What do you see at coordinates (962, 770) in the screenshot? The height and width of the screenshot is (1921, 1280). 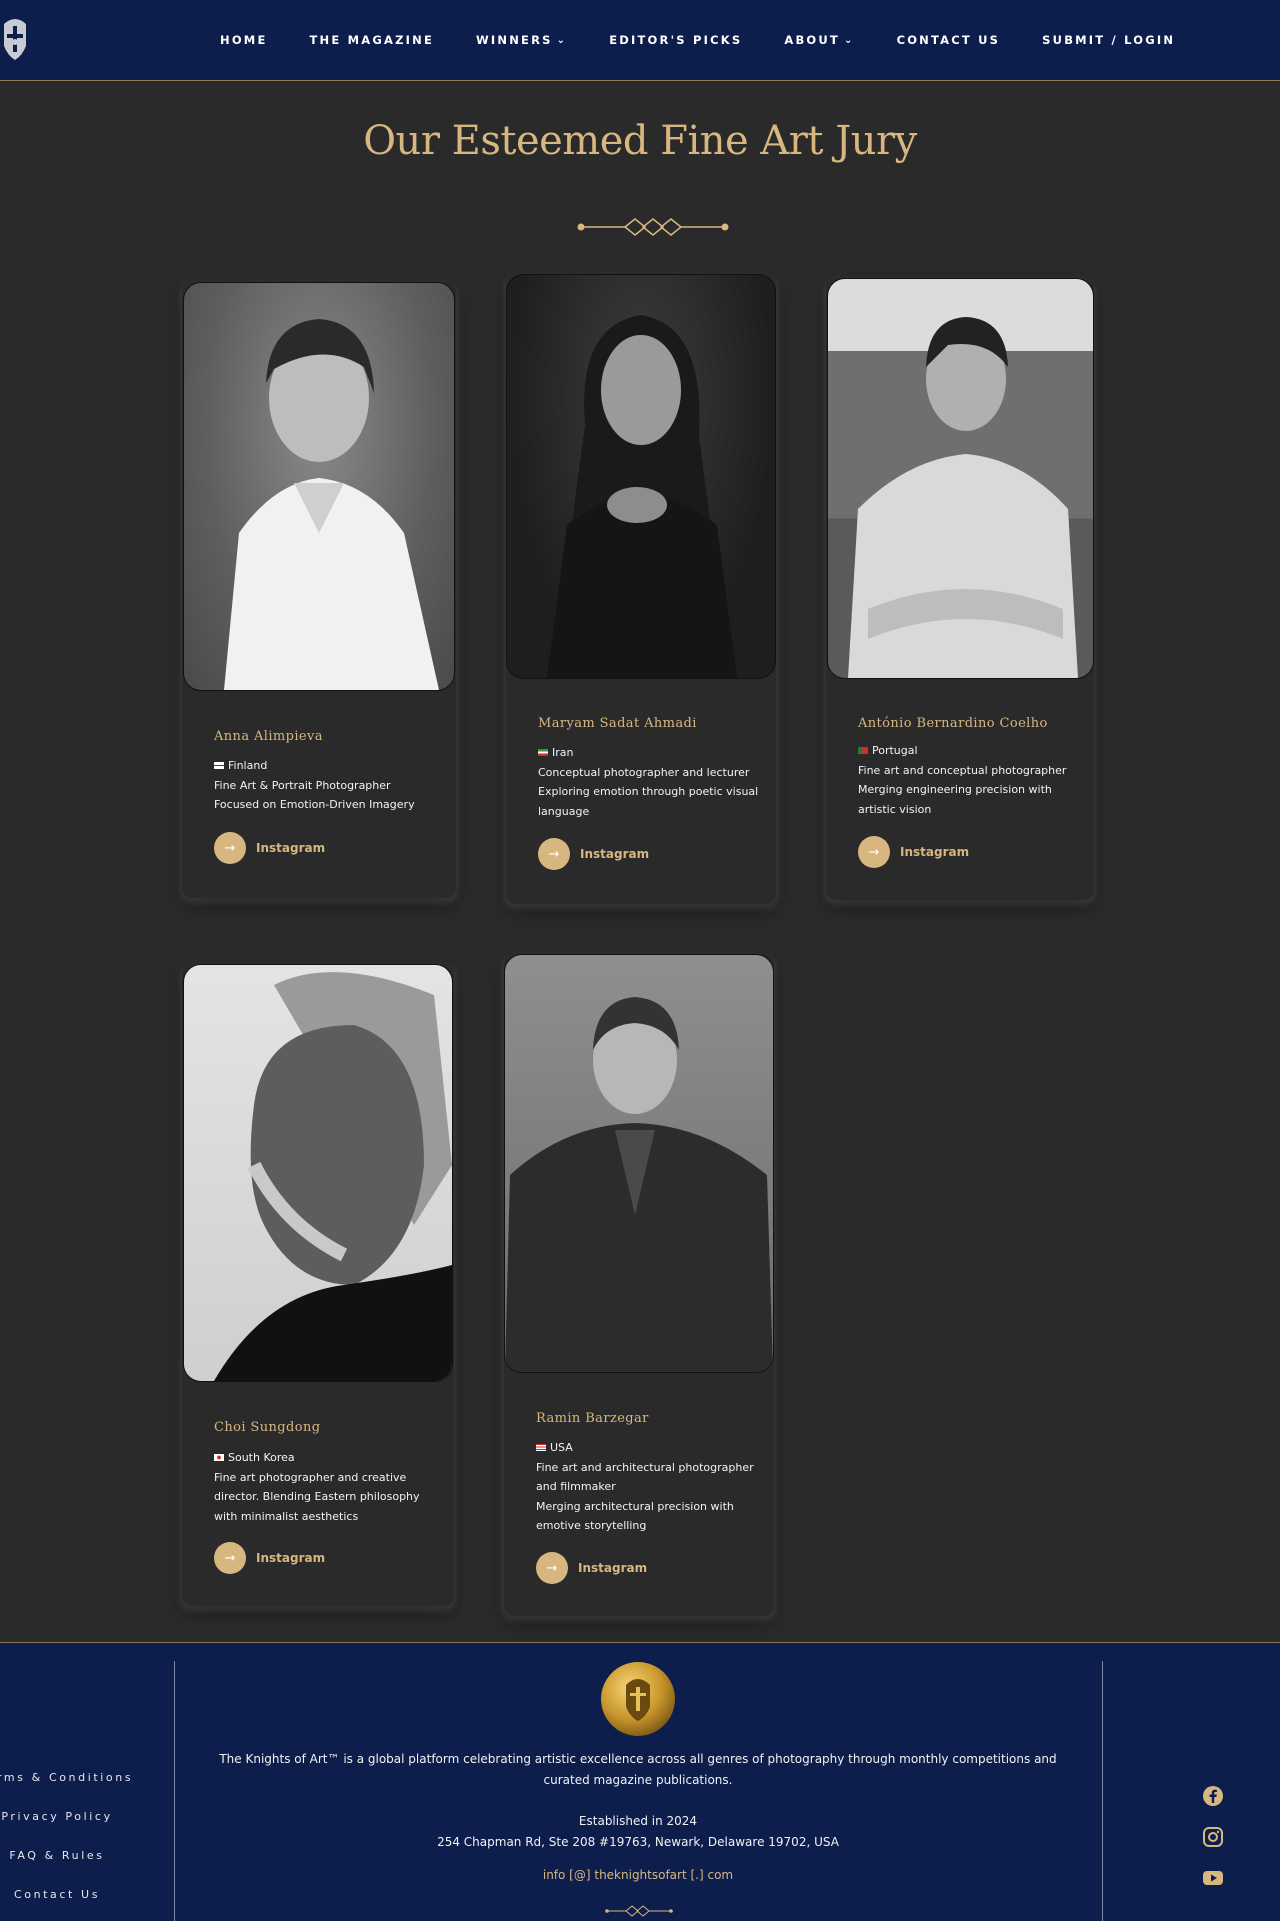 I see `jury-bio-line: Fine art and conceptual photographer` at bounding box center [962, 770].